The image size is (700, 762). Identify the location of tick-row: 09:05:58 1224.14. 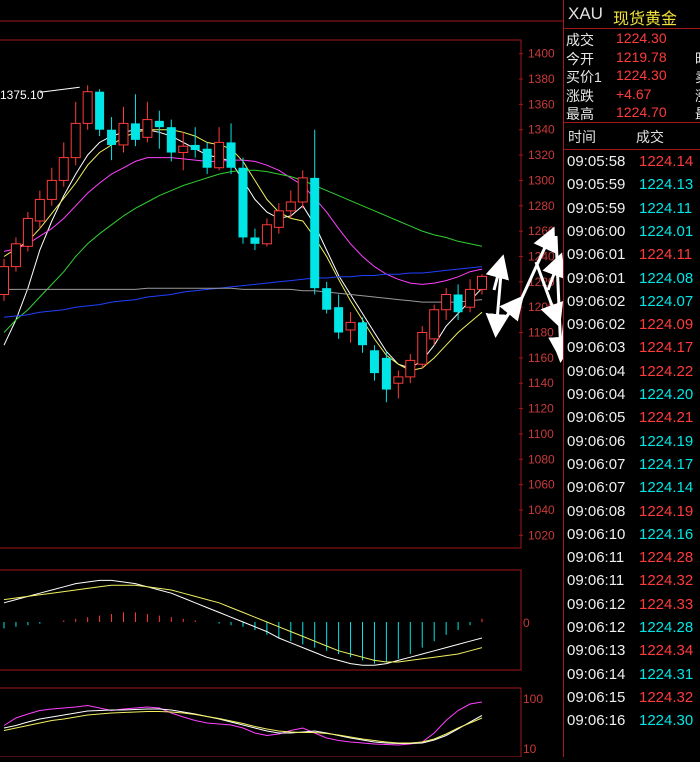
(632, 162).